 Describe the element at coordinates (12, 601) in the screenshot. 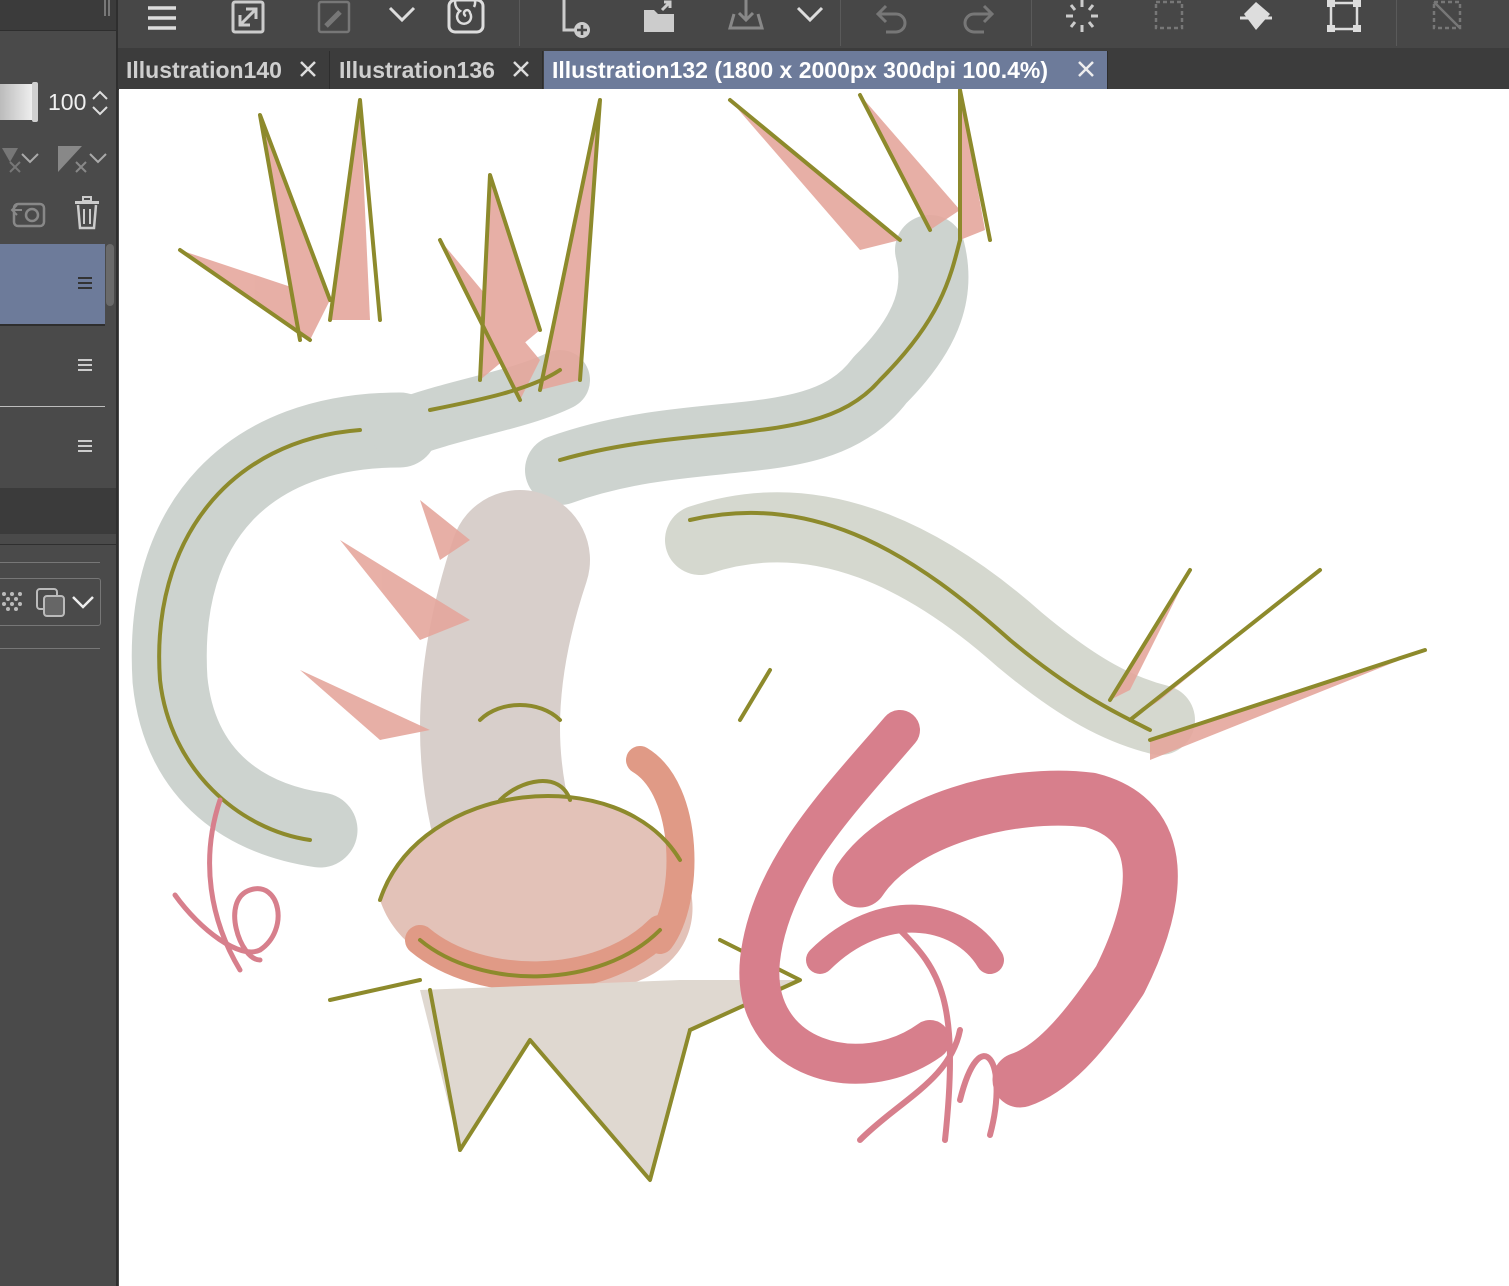

I see `tone-icon` at that location.